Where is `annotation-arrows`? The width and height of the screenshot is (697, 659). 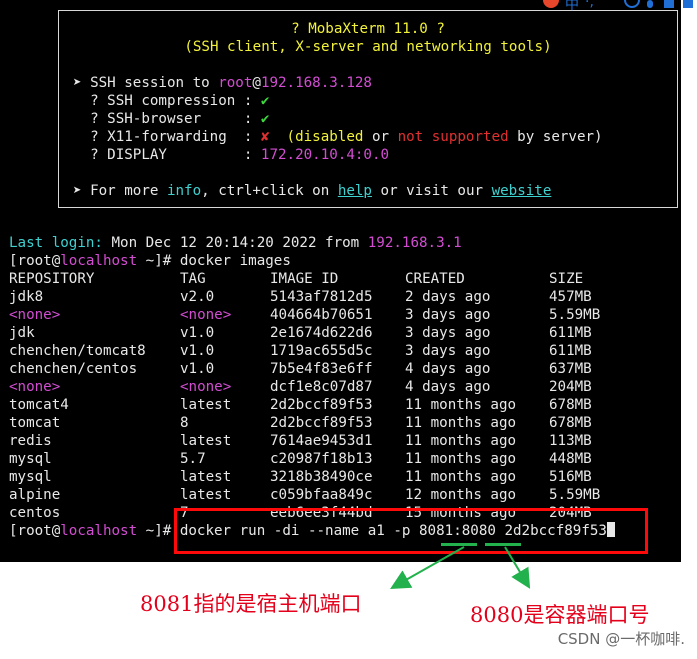
annotation-arrows is located at coordinates (460, 567).